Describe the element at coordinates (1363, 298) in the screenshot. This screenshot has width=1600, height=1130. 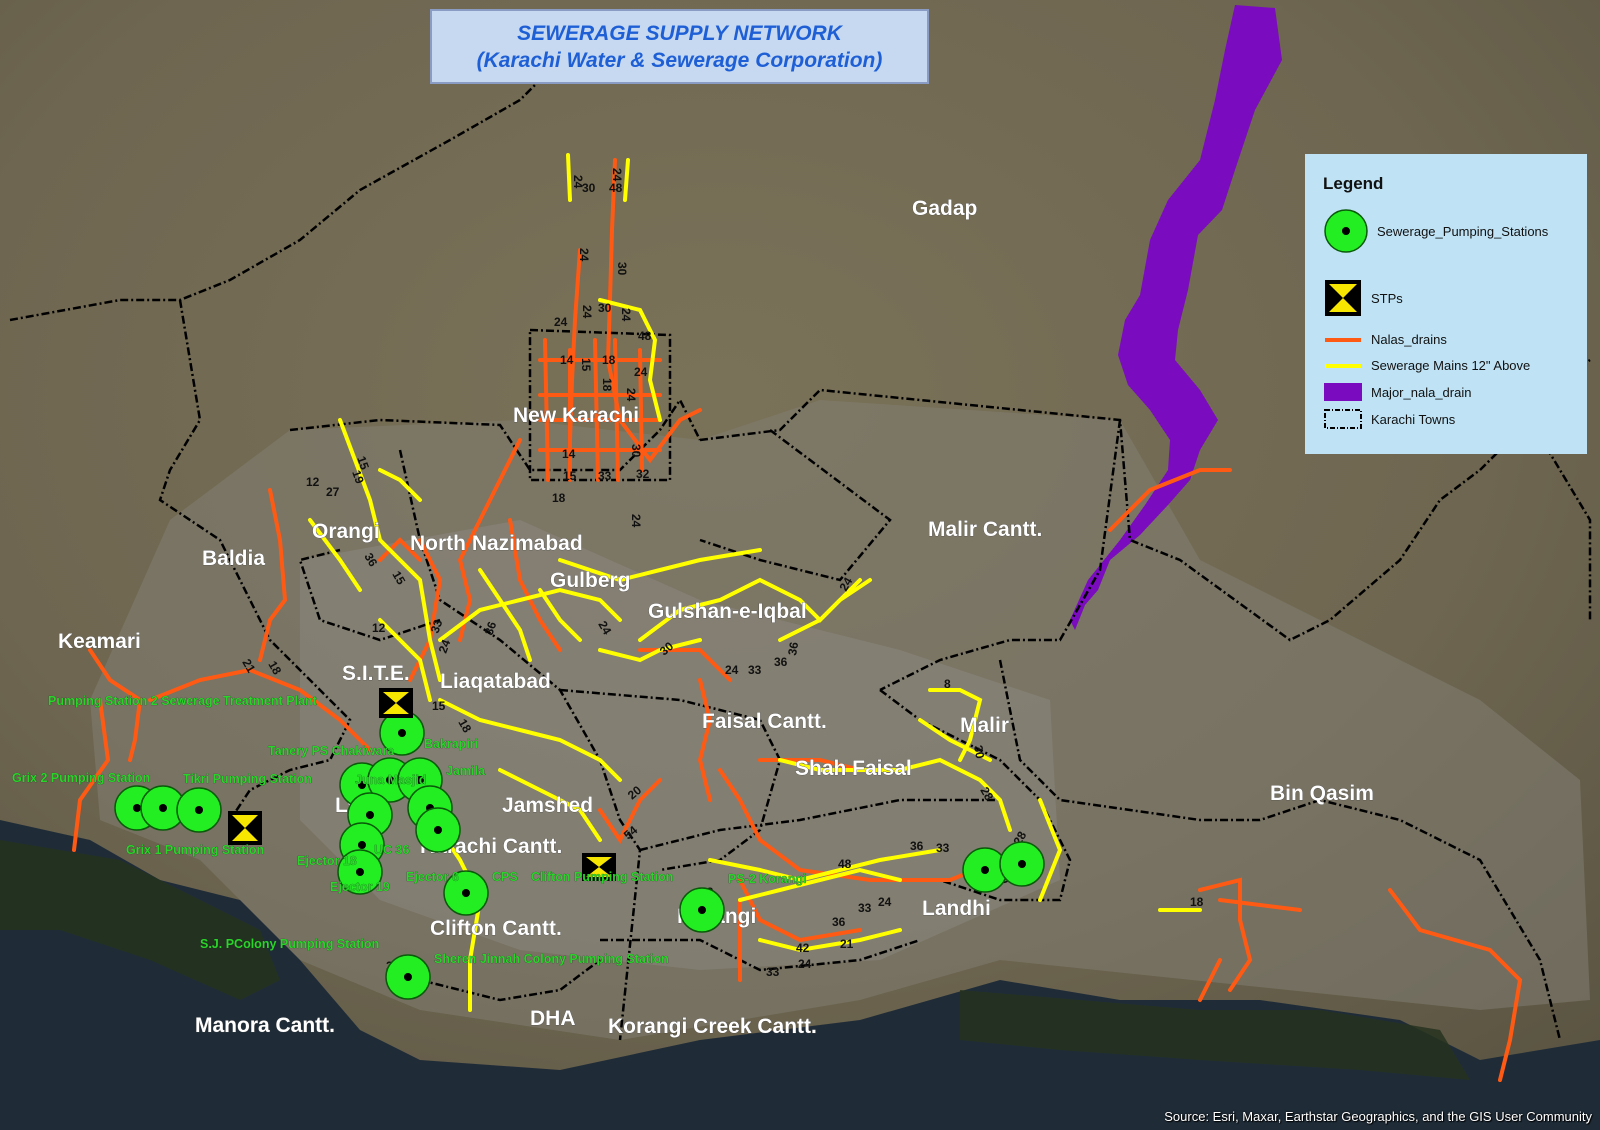
I see `legend-item-stps: STPs` at that location.